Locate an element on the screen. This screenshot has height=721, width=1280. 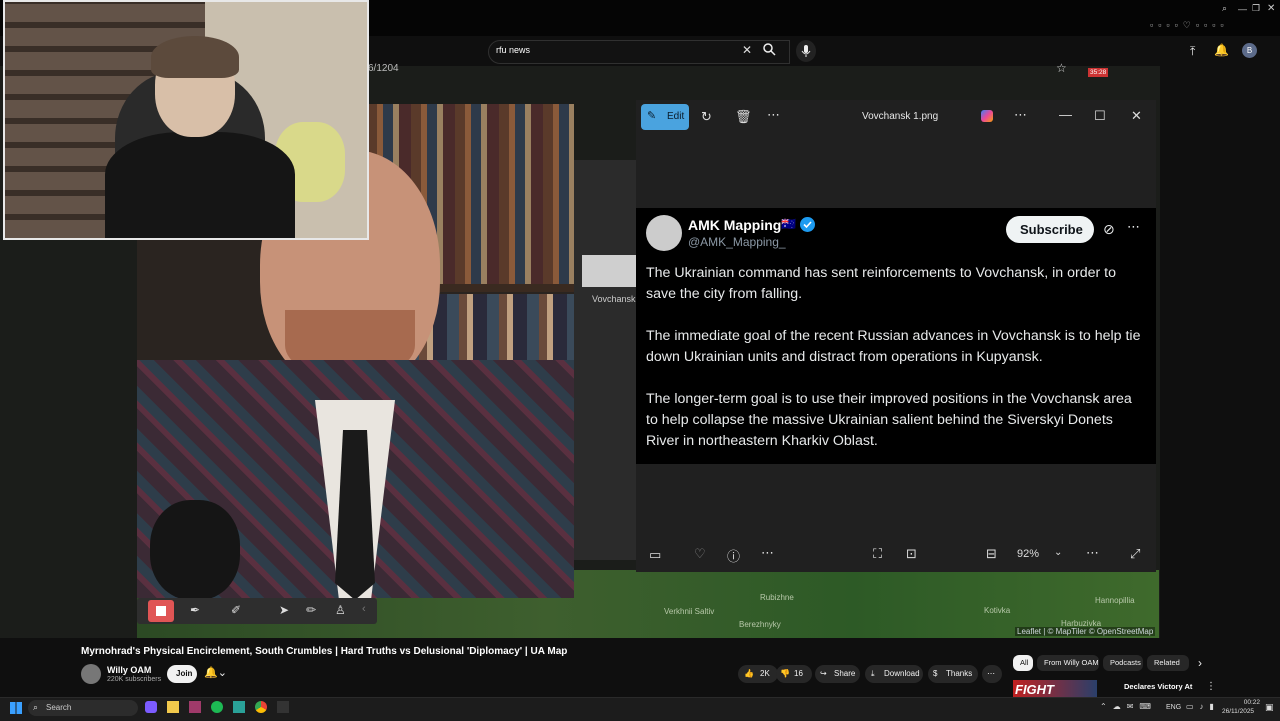
chrome-icon is located at coordinates (261, 707).